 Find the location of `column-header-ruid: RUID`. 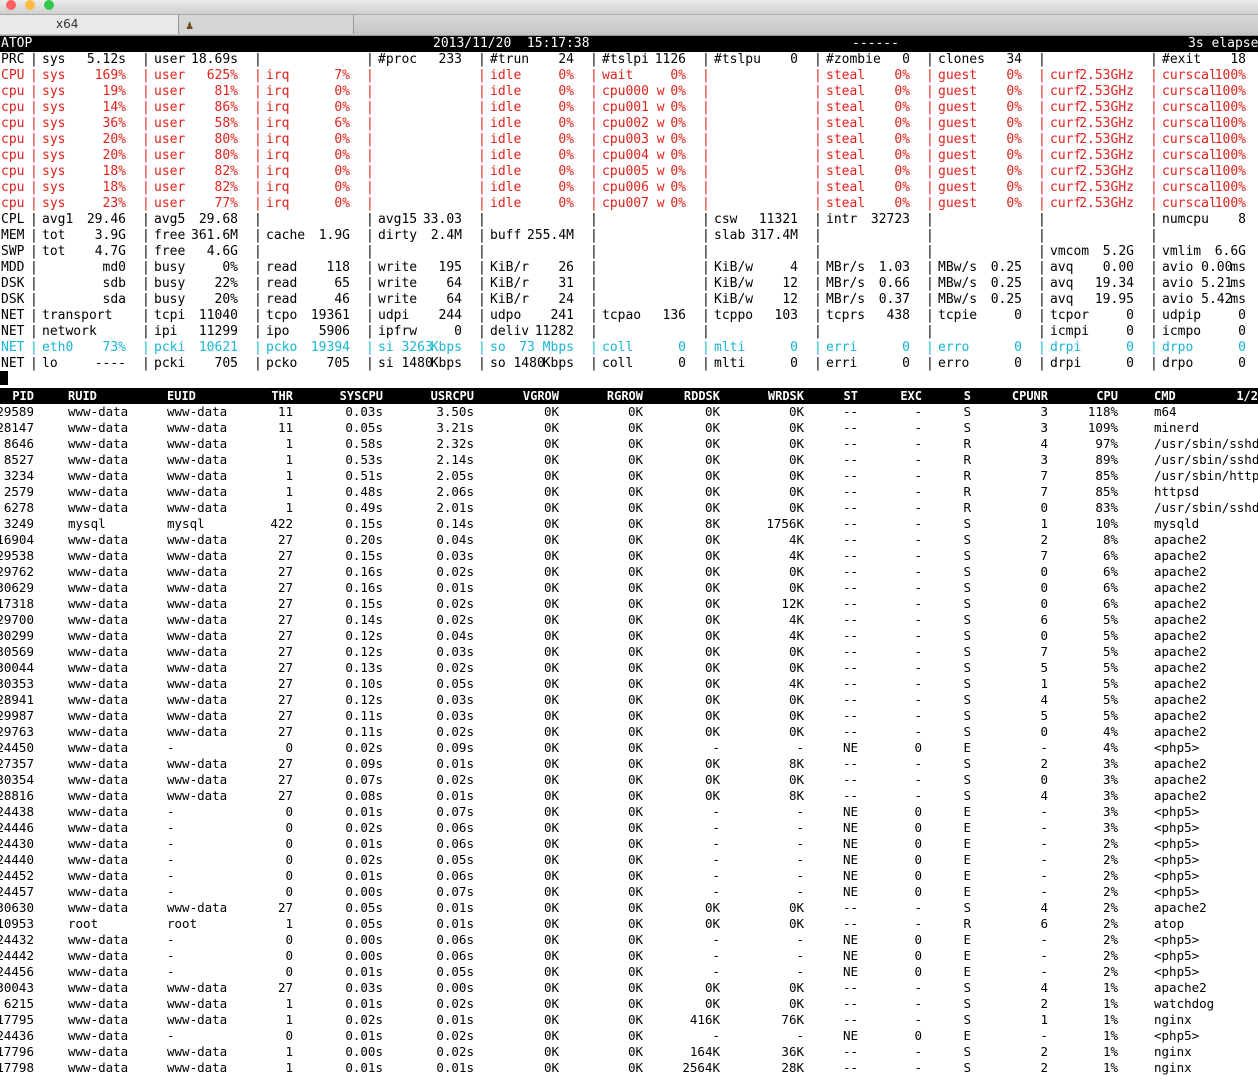

column-header-ruid: RUID is located at coordinates (82, 396).